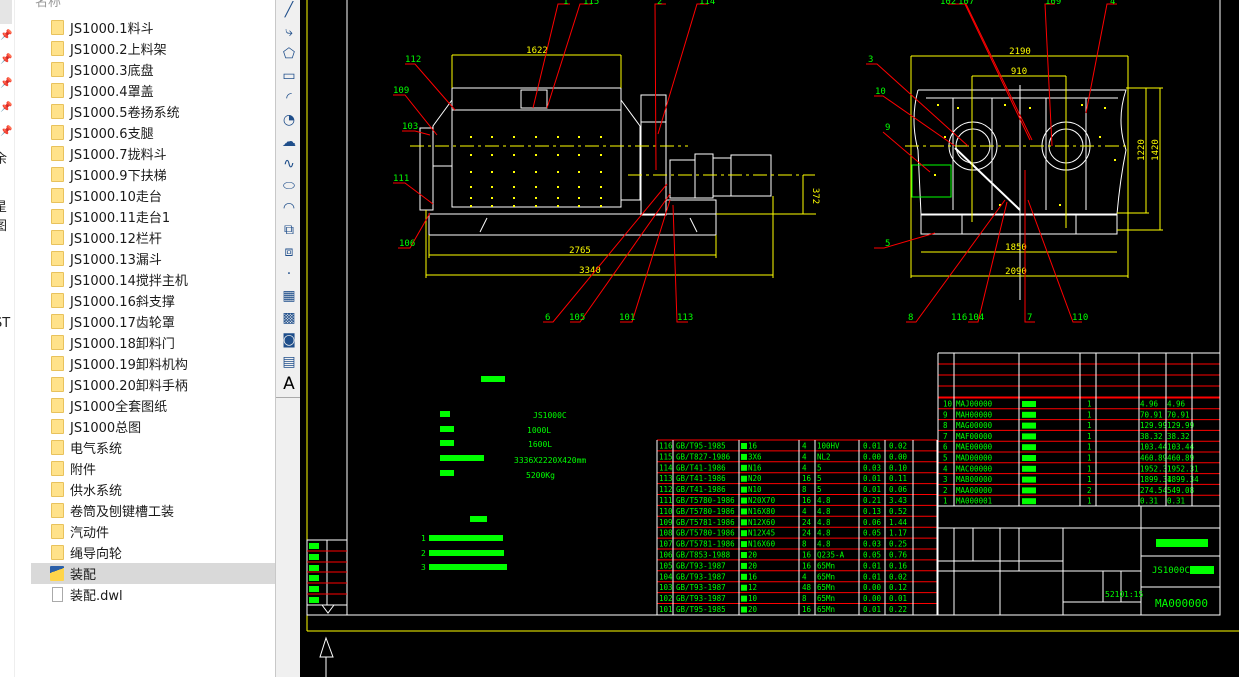 This screenshot has width=1239, height=677. What do you see at coordinates (666, 555) in the screenshot?
I see `cell: 106` at bounding box center [666, 555].